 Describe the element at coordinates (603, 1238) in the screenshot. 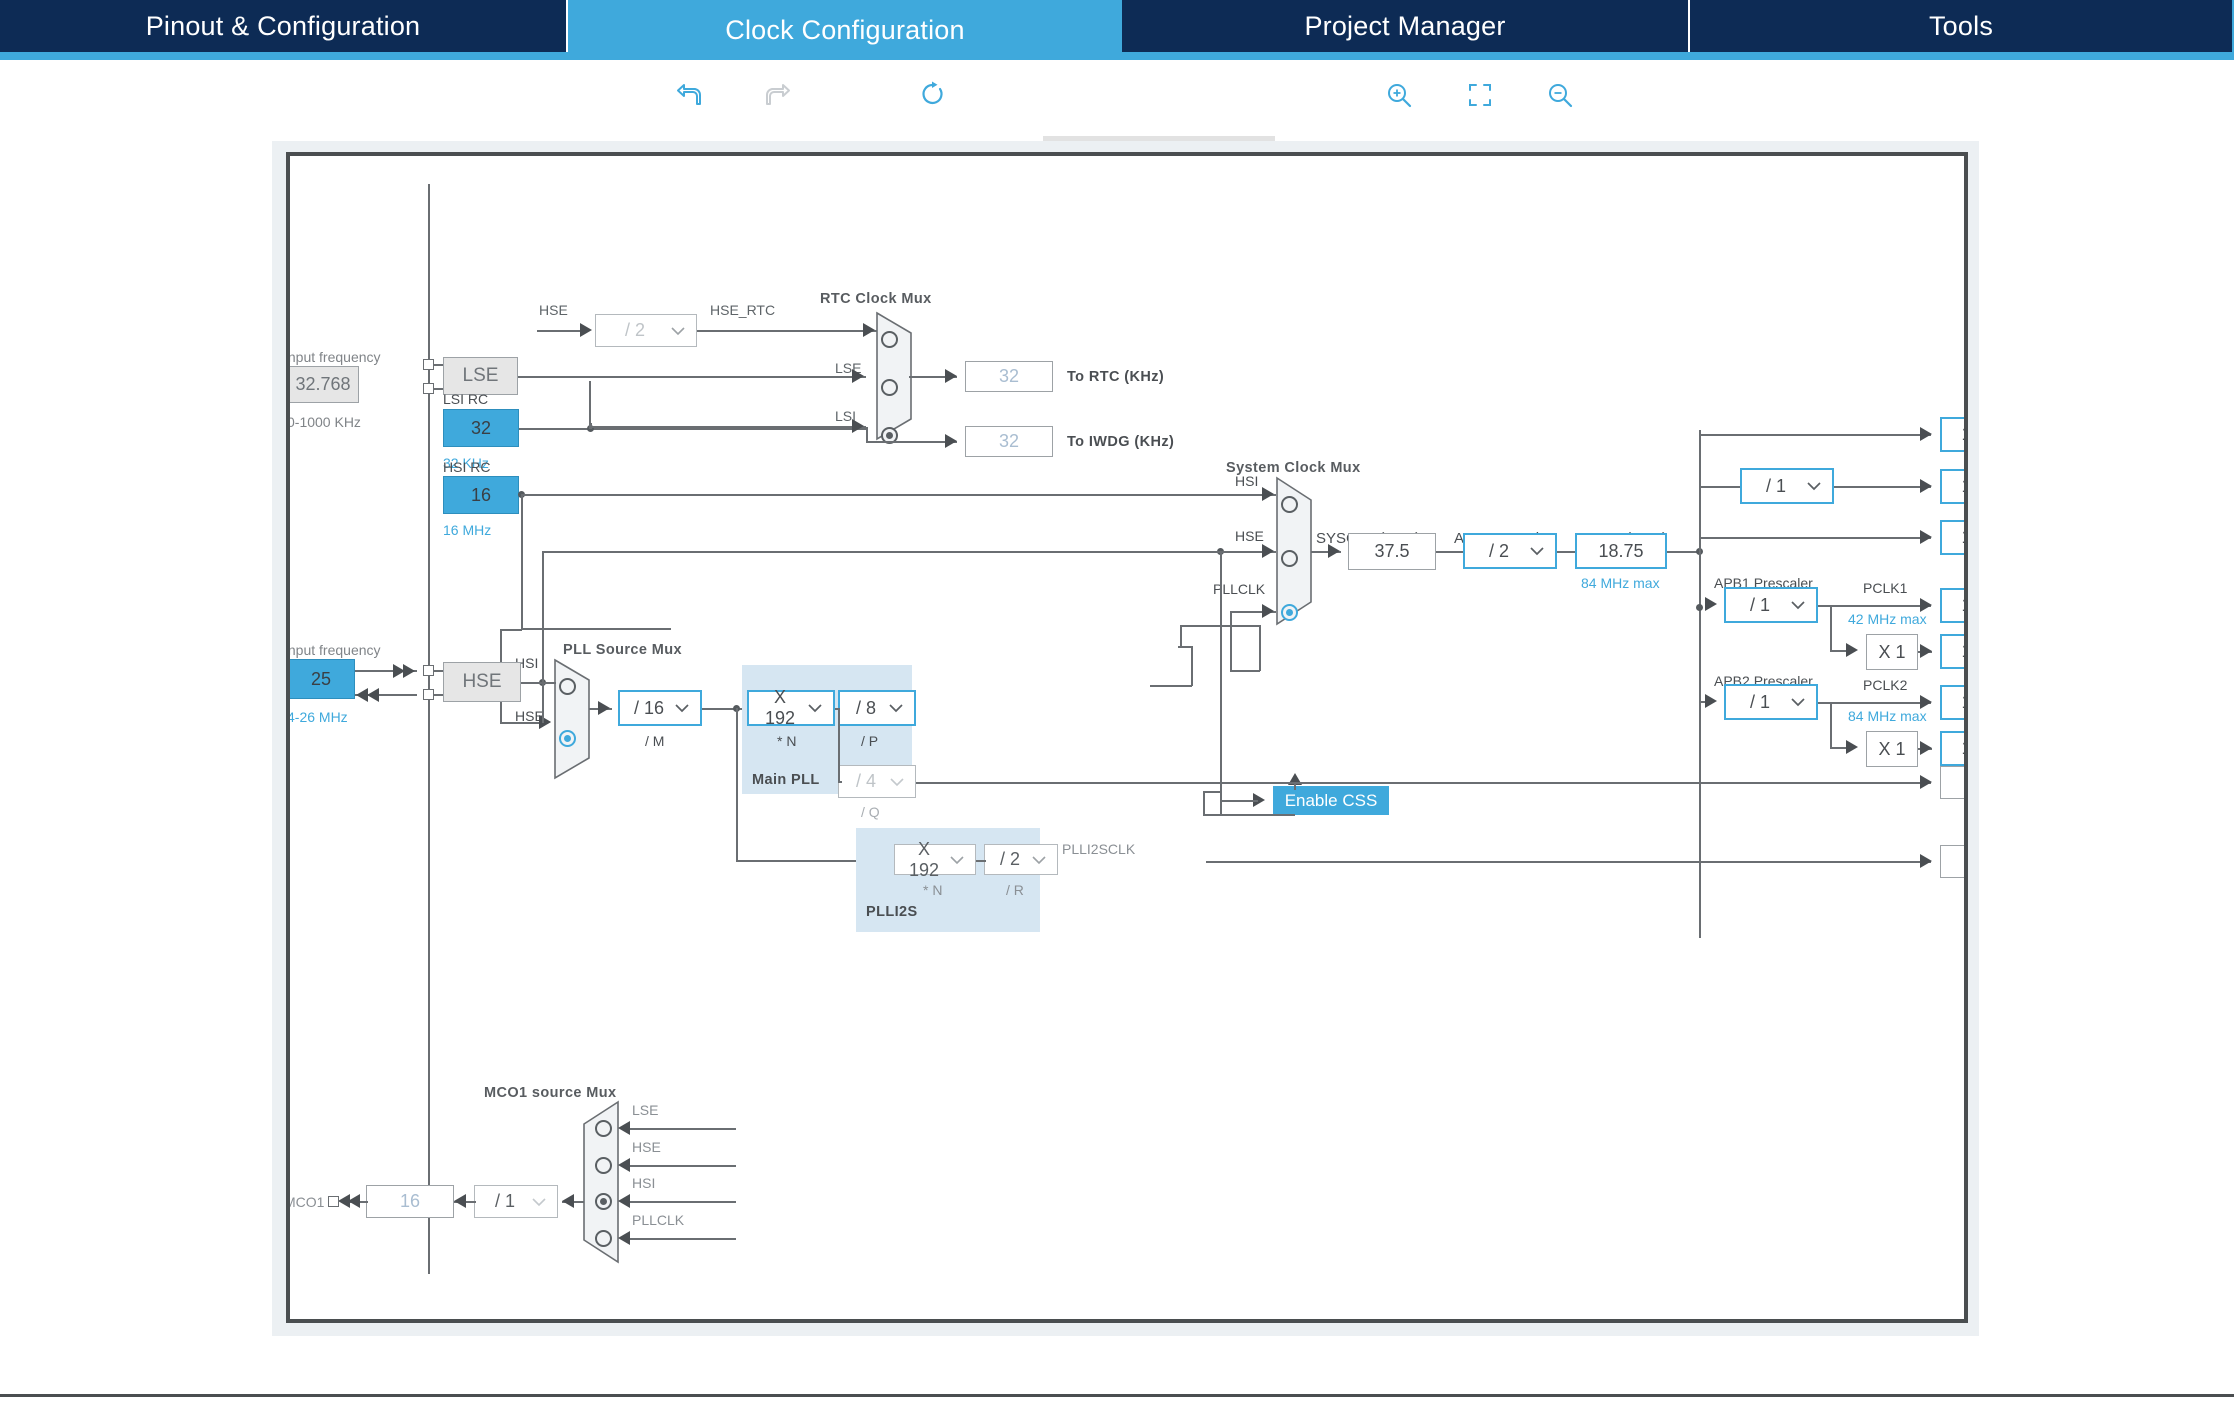

I see `mco1-mux-pllclk-radio` at that location.